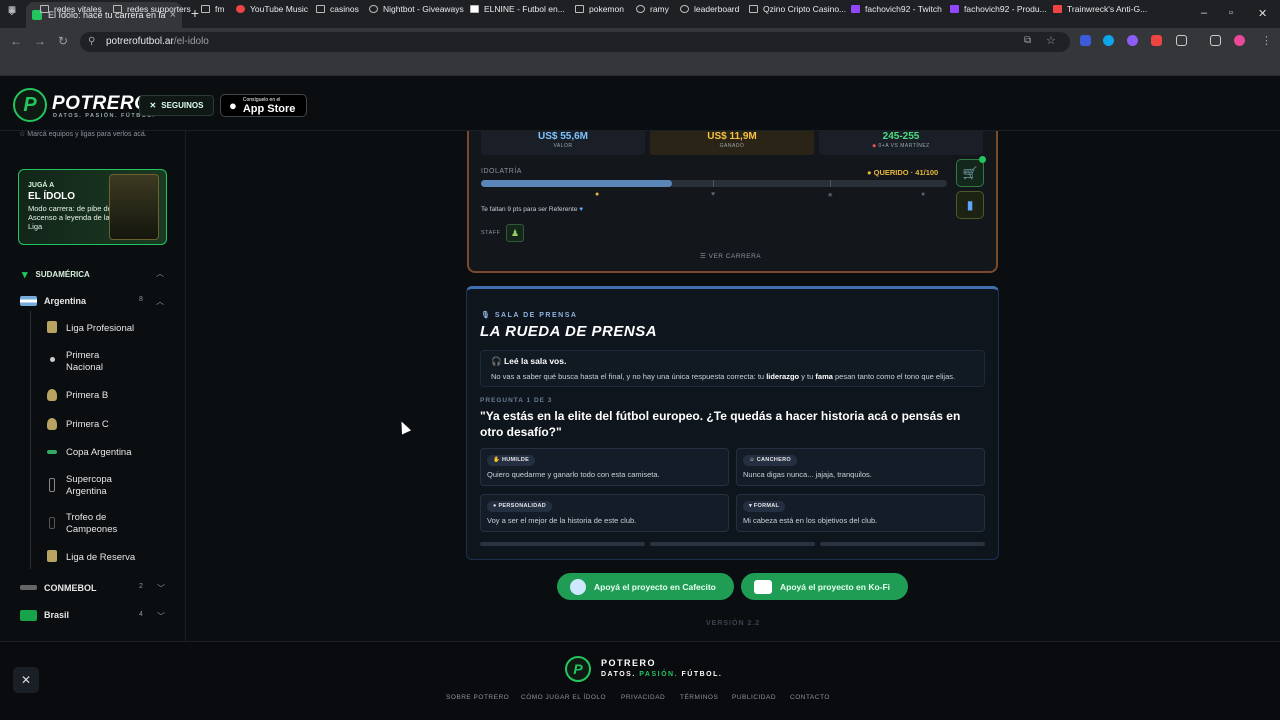 The width and height of the screenshot is (1280, 720). What do you see at coordinates (100, 558) in the screenshot?
I see `sidebar-item-liga-de-reserva: Liga de Reserva` at bounding box center [100, 558].